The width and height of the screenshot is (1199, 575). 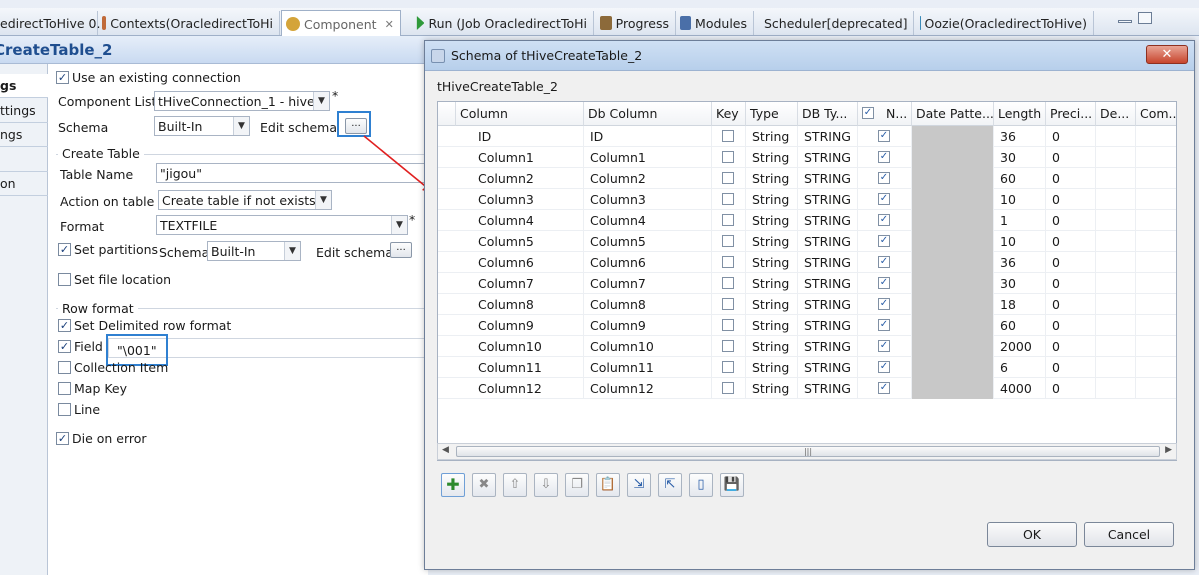 I want to click on cell-column: Column11, so click(x=520, y=367).